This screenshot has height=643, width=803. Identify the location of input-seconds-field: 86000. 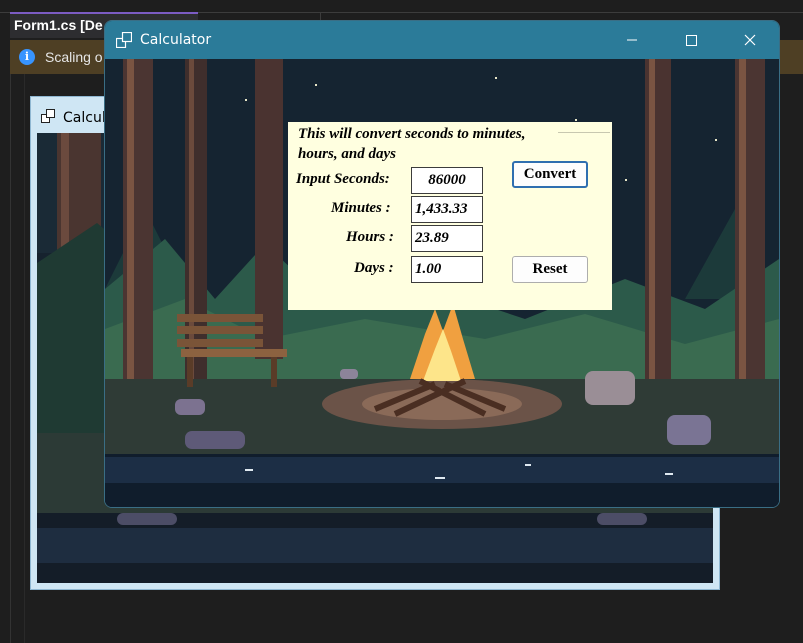
(447, 180).